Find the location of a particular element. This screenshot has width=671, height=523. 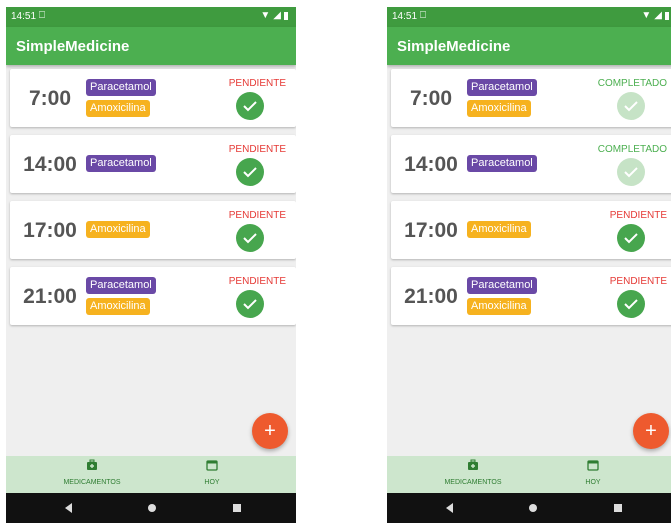

dose-card: 7:00 Paracetamol Amoxicilina PENDIENTE is located at coordinates (153, 98).